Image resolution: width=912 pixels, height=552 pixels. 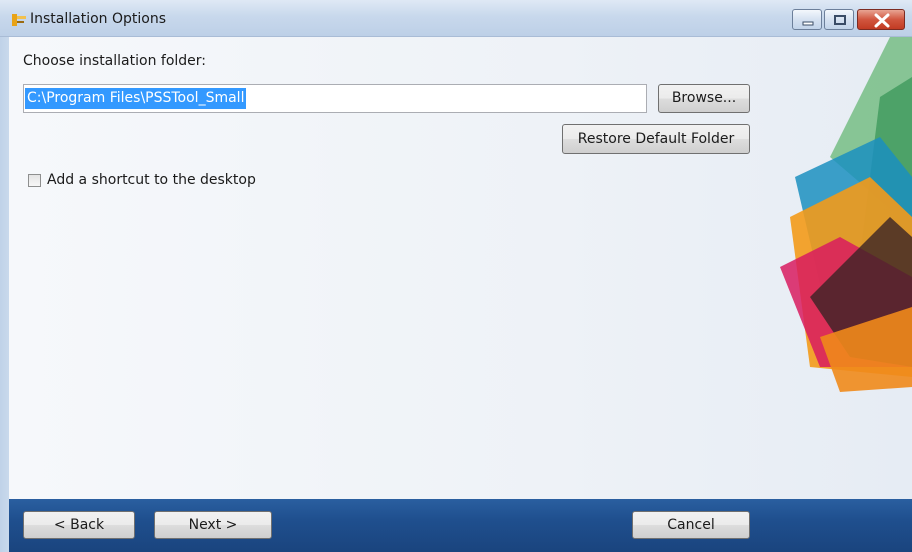 What do you see at coordinates (79, 525) in the screenshot?
I see `back-button: < Back` at bounding box center [79, 525].